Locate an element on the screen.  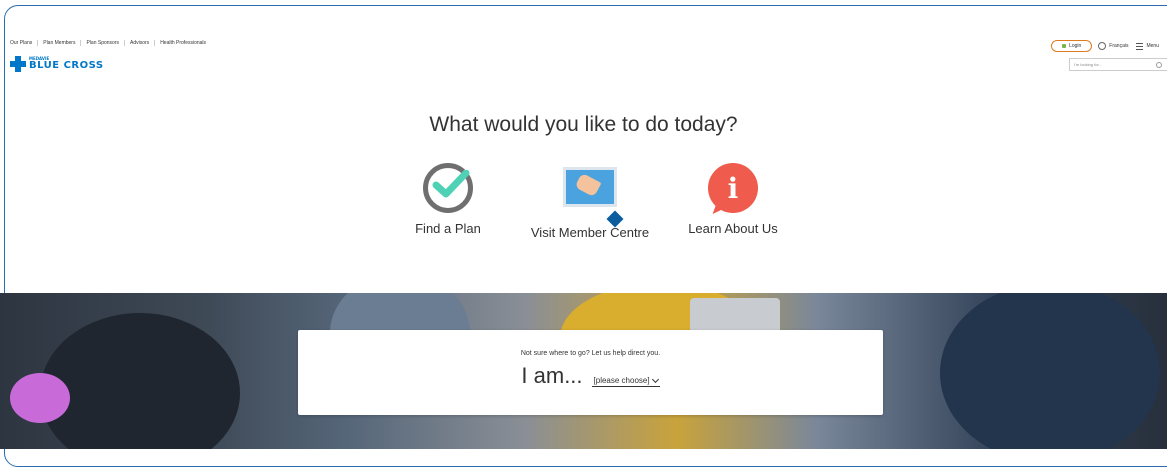
login-button: Login is located at coordinates (1072, 46).